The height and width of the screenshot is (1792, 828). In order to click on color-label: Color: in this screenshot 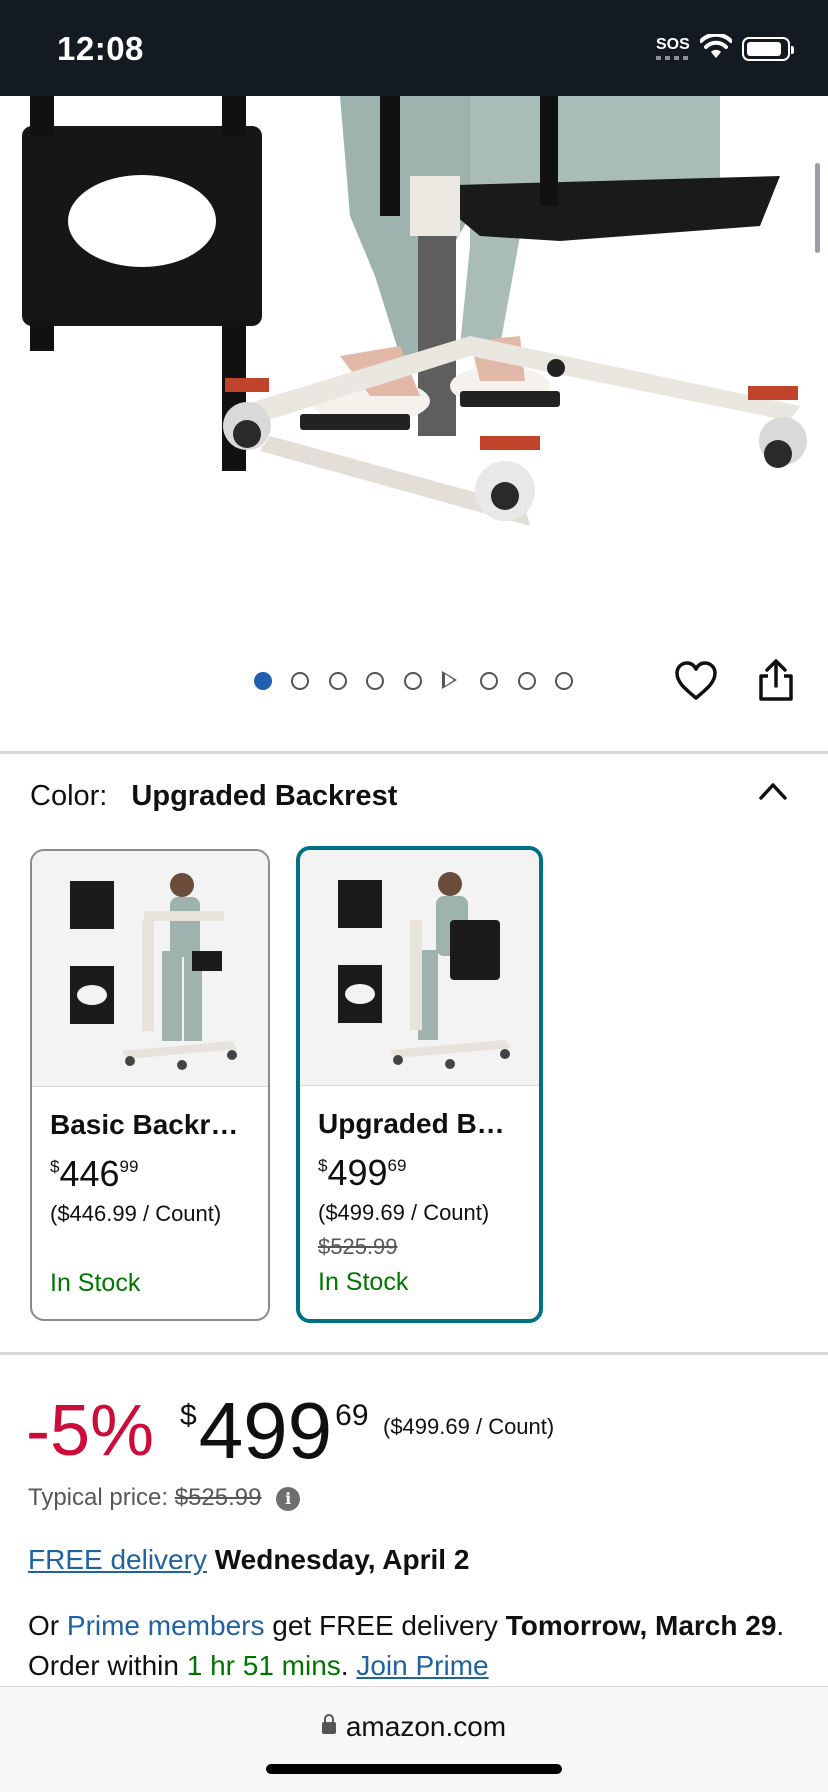, I will do `click(69, 796)`.